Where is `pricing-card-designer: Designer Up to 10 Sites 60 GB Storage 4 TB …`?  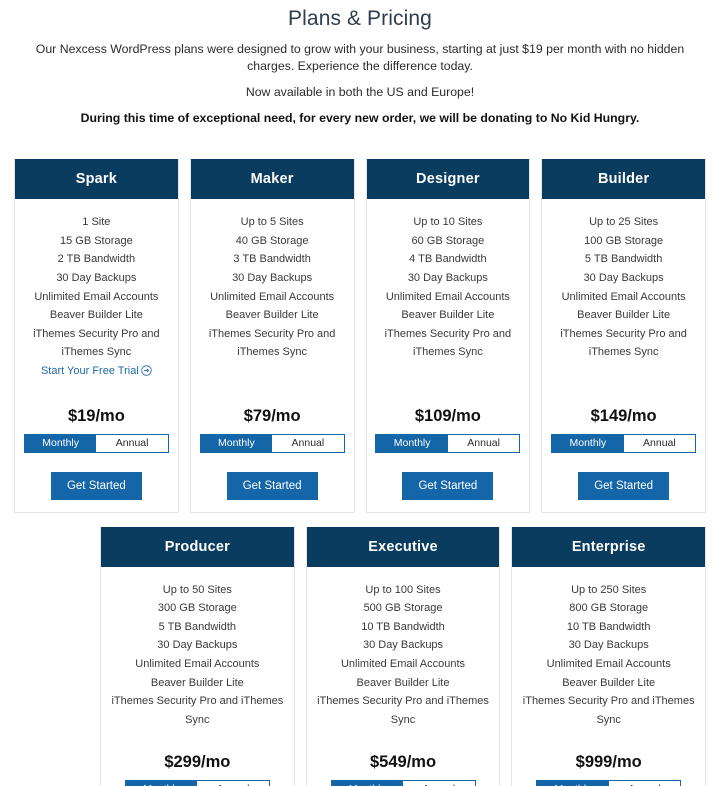
pricing-card-designer: Designer Up to 10 Sites 60 GB Storage 4 TB … is located at coordinates (448, 336).